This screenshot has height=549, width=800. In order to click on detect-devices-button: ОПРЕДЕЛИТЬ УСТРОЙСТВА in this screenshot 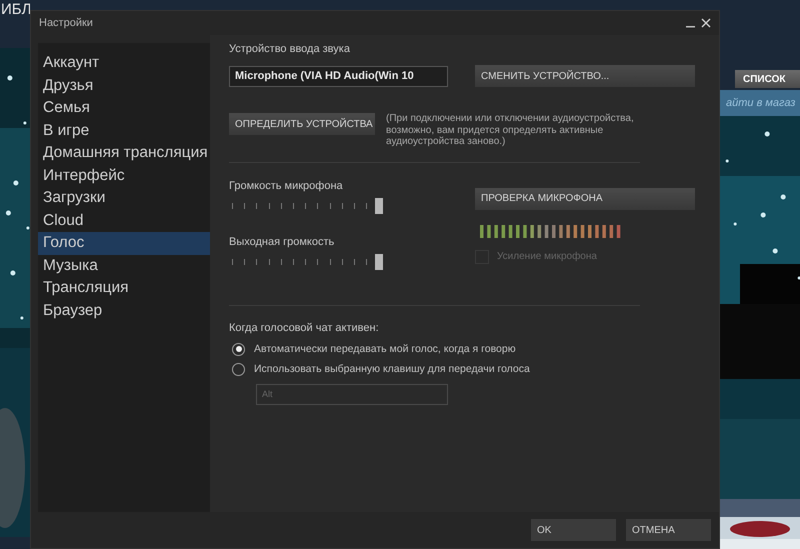, I will do `click(302, 124)`.